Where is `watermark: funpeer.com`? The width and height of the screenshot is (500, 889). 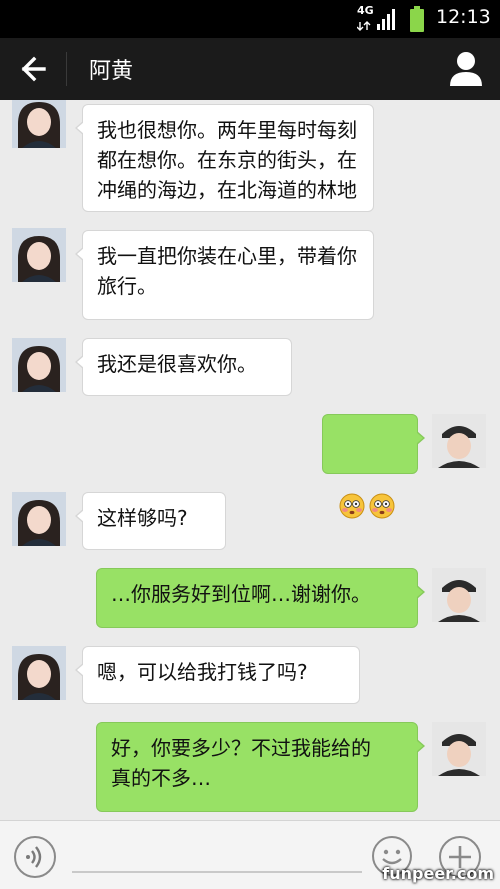 watermark: funpeer.com is located at coordinates (438, 873).